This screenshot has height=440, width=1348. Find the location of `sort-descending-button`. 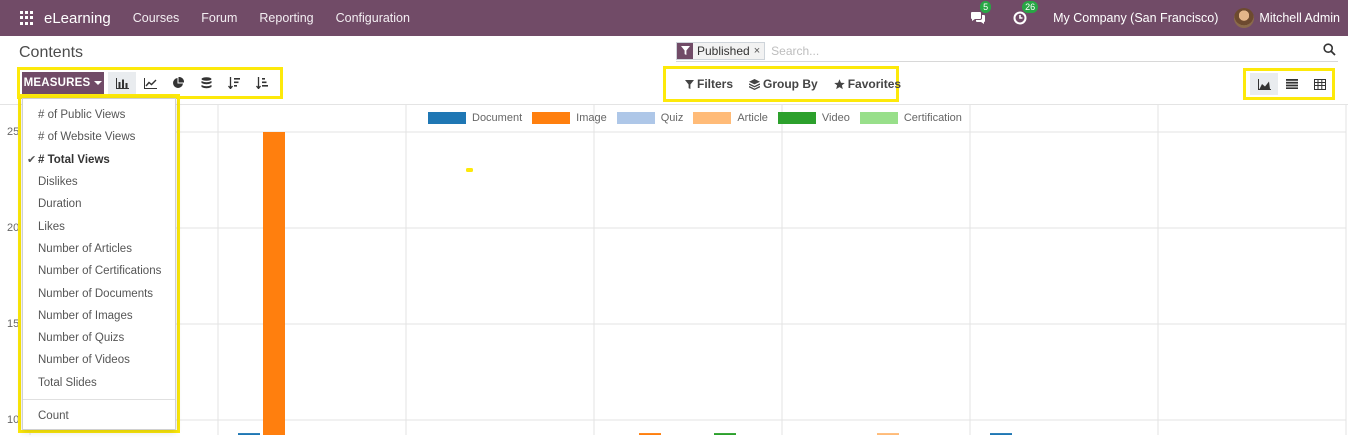

sort-descending-button is located at coordinates (234, 83).